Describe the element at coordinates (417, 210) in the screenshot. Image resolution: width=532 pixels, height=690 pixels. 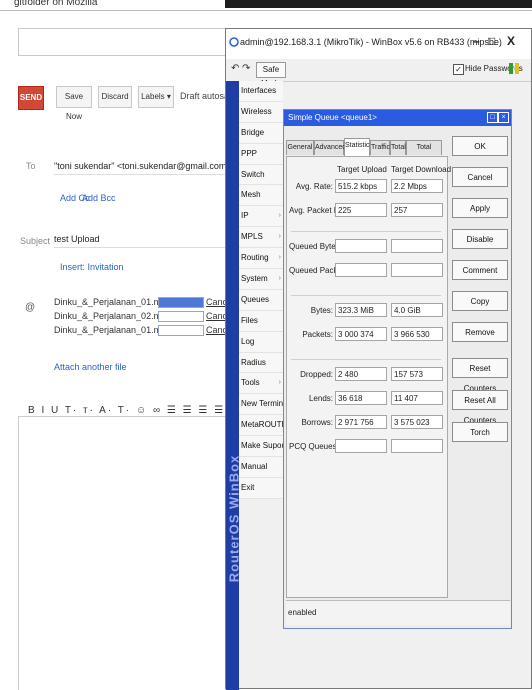
I see `field-avg-packet-rate-download: 257` at that location.